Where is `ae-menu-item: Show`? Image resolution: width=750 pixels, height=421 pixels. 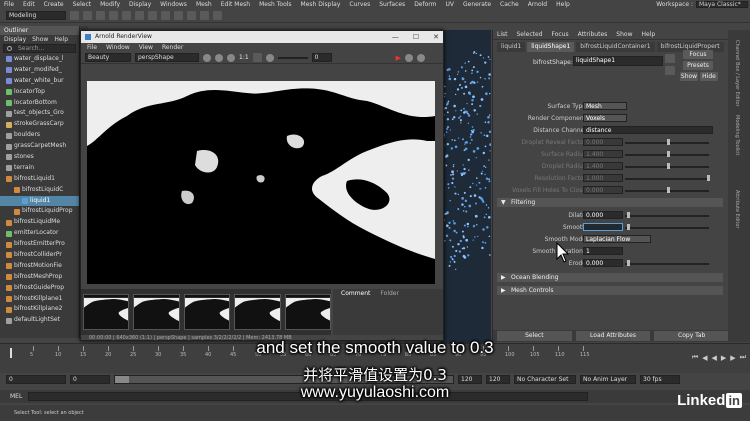 ae-menu-item: Show is located at coordinates (624, 34).